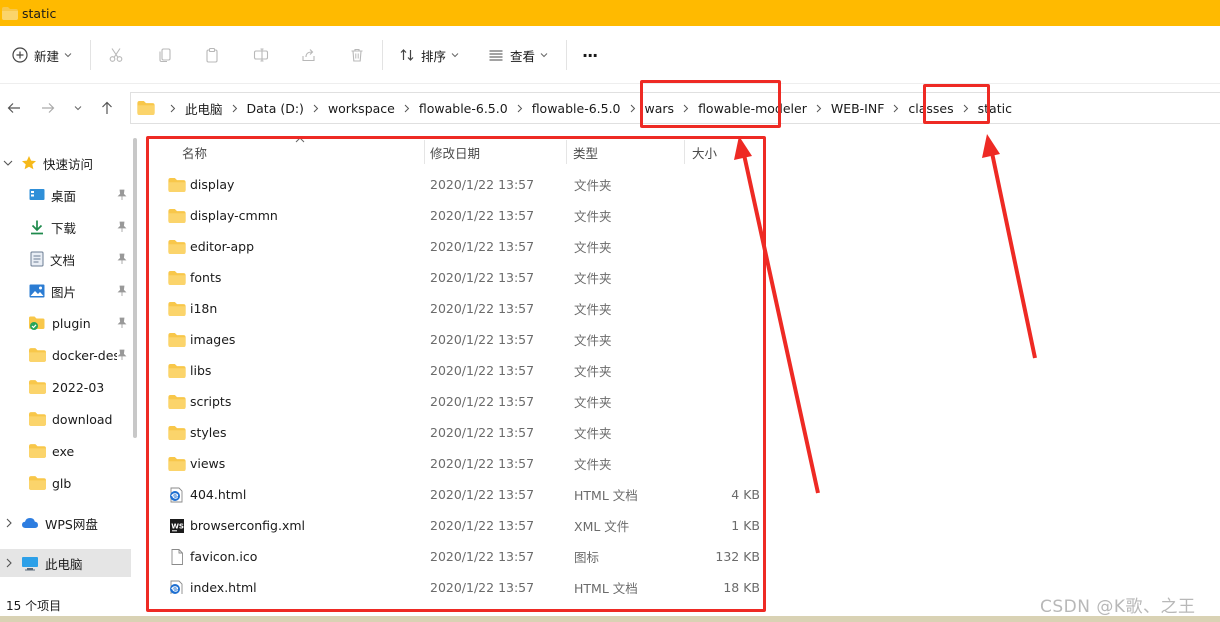  Describe the element at coordinates (1013, 253) in the screenshot. I see `annotation-arrow-to-static` at that location.